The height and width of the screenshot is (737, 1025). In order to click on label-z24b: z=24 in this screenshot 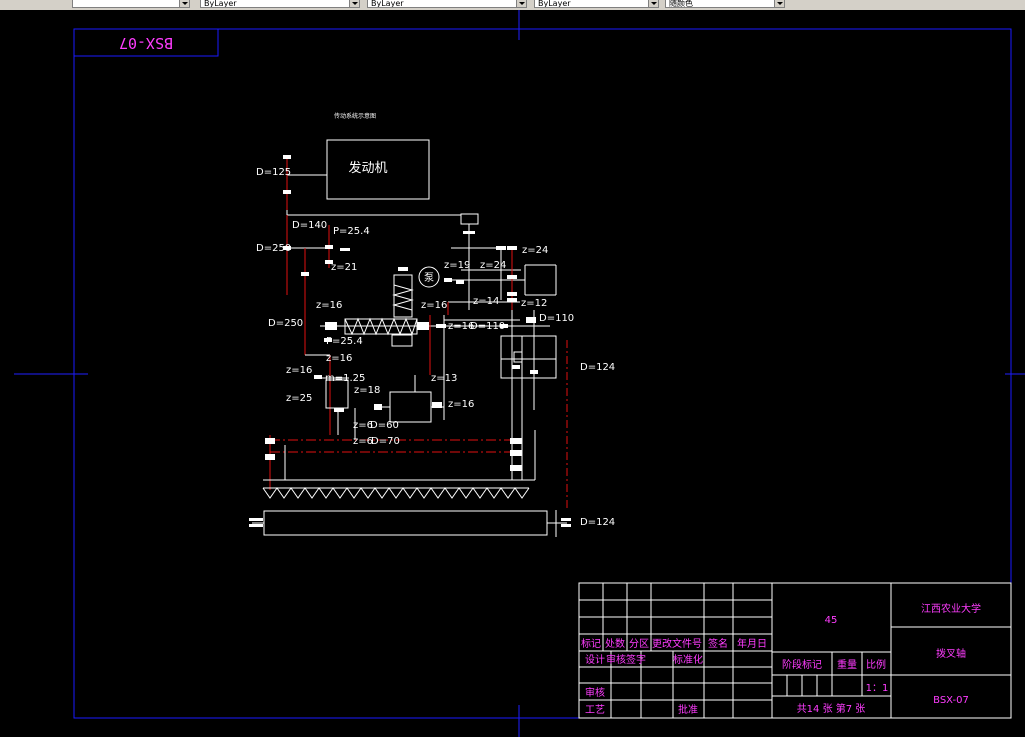, I will do `click(493, 265)`.